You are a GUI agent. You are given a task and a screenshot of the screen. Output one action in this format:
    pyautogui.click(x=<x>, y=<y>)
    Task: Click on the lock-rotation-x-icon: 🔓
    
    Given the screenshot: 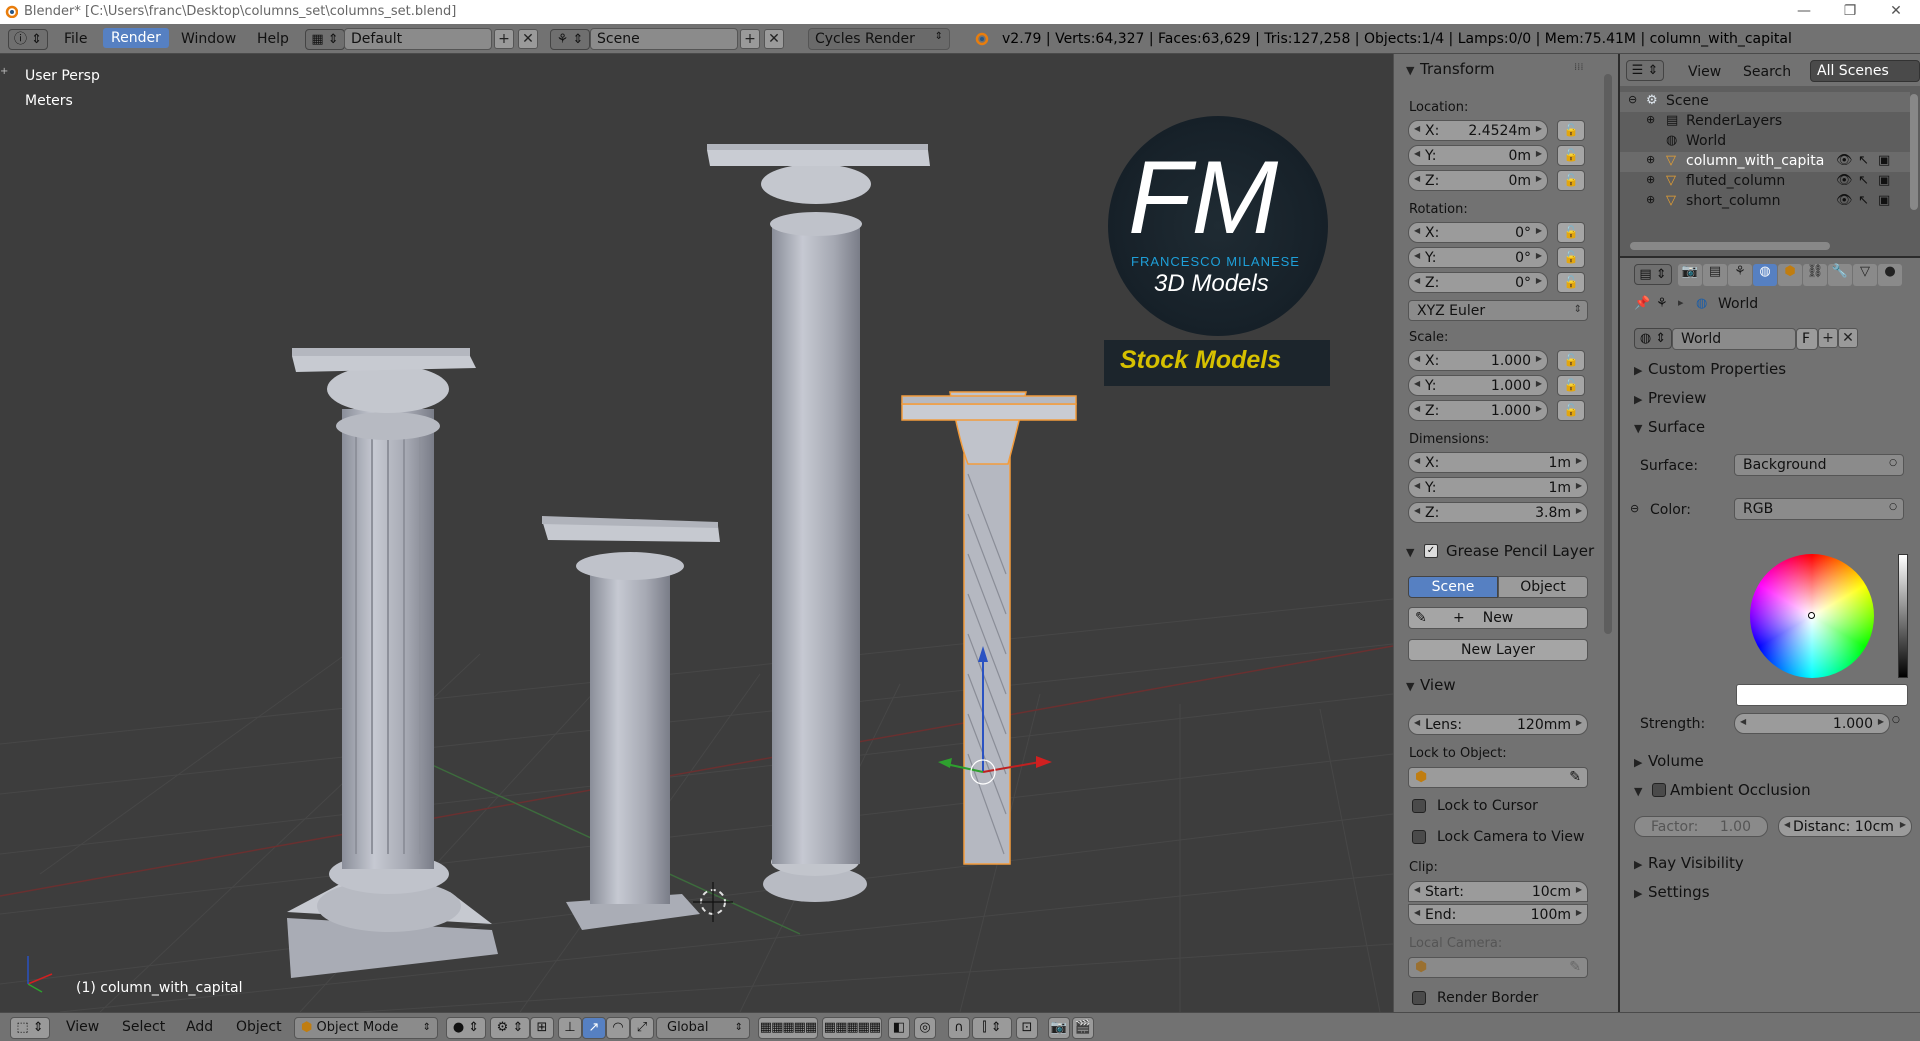 What is the action you would take?
    pyautogui.click(x=1571, y=232)
    